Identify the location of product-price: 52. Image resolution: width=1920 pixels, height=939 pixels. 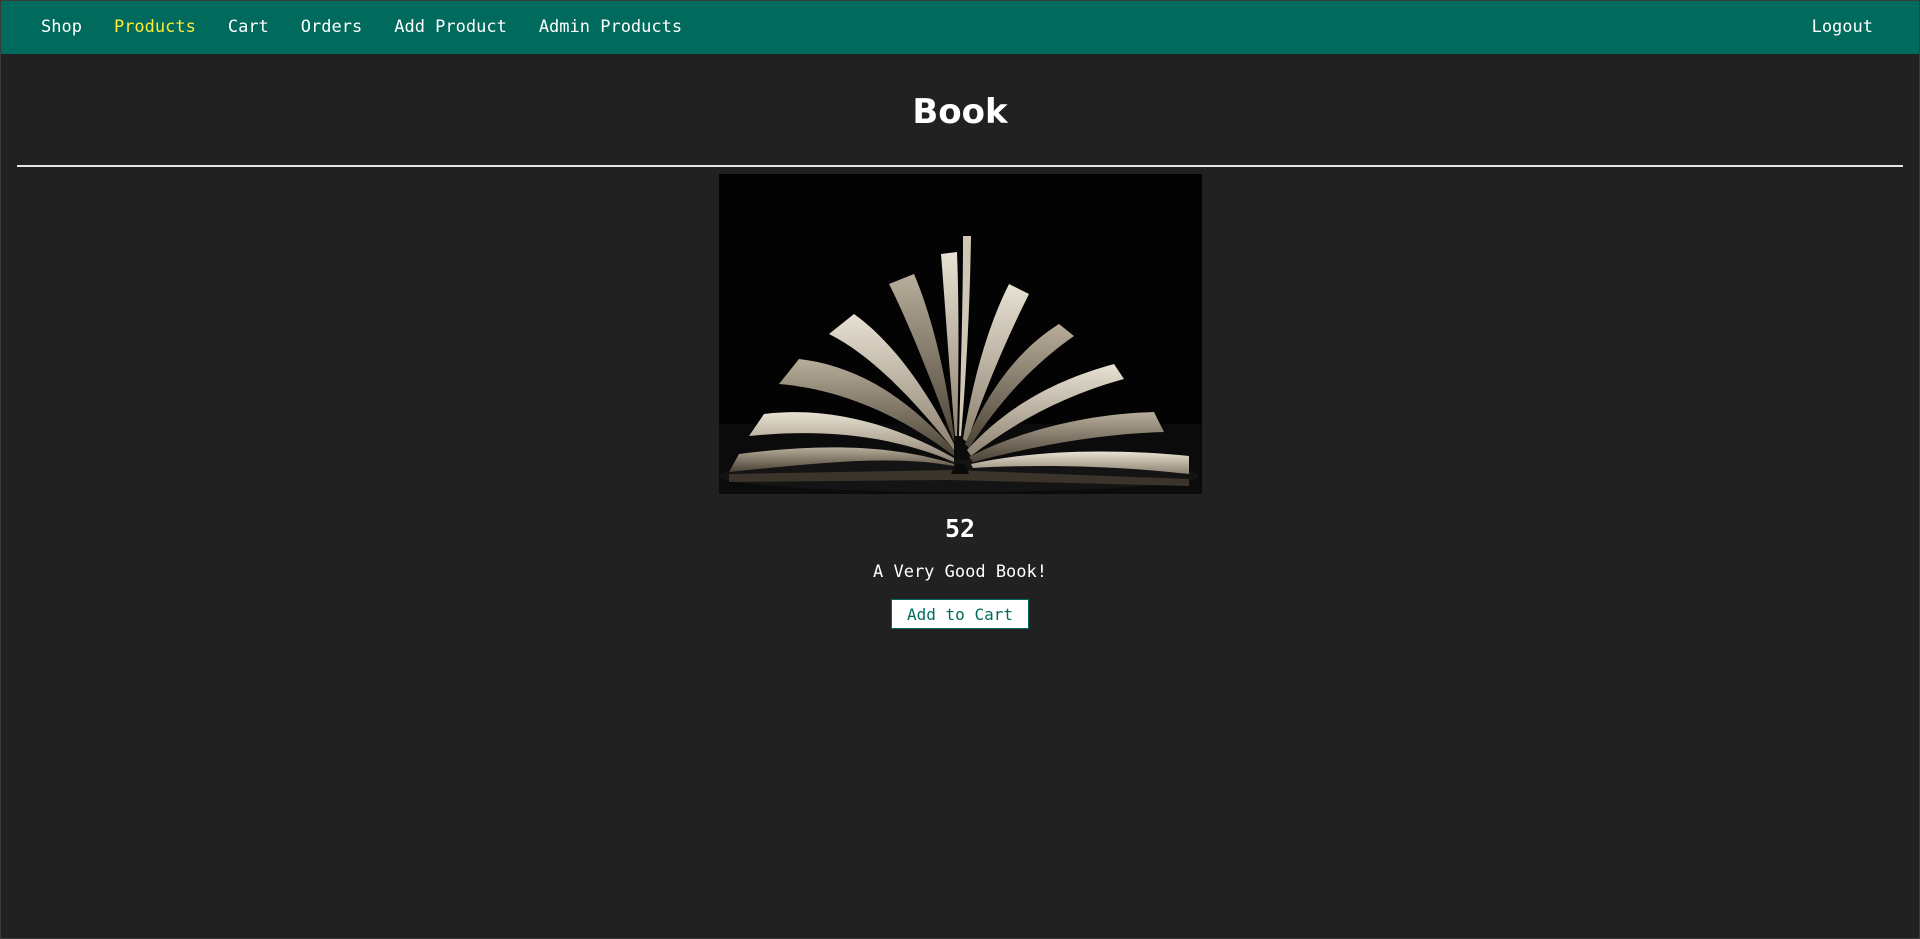
(960, 528).